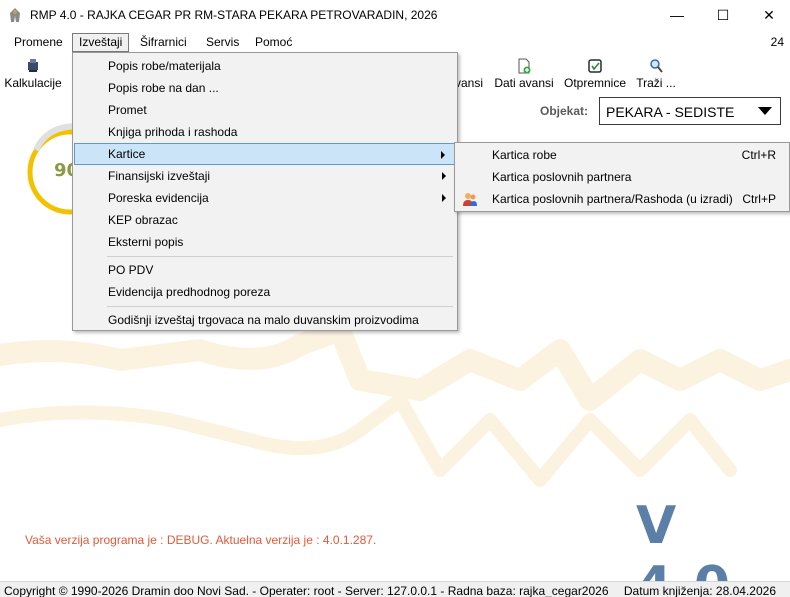  Describe the element at coordinates (143, 220) in the screenshot. I see `menu-item-label: KEP obrazac` at that location.